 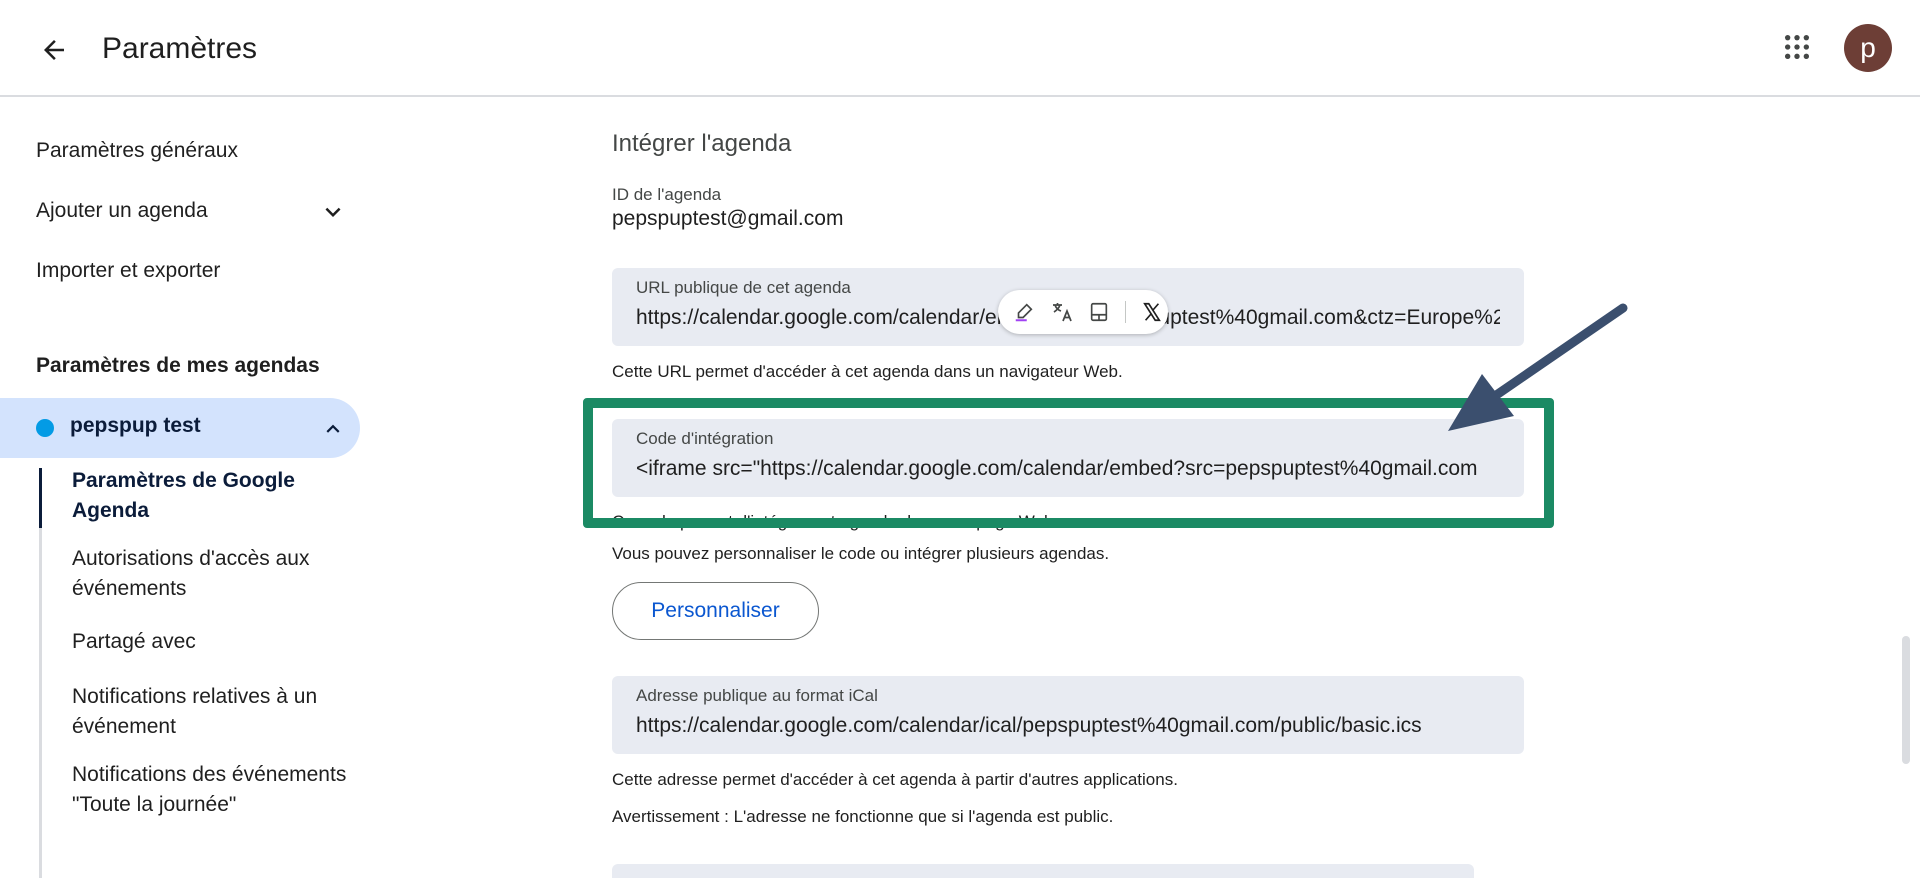 I want to click on next-field-partial, so click(x=1043, y=871).